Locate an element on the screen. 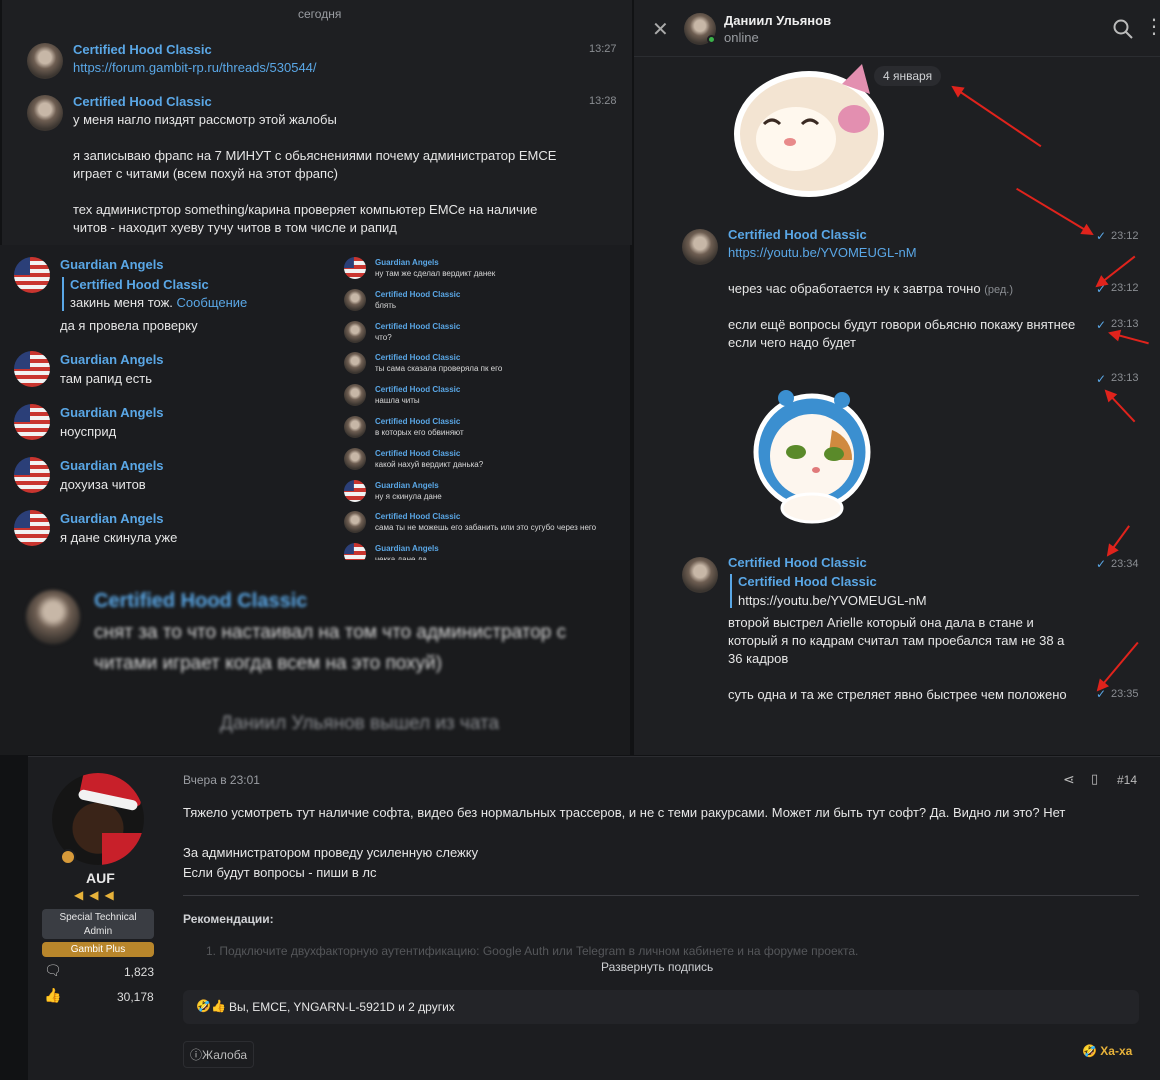  messages-icon: 🗨 is located at coordinates (53, 970).